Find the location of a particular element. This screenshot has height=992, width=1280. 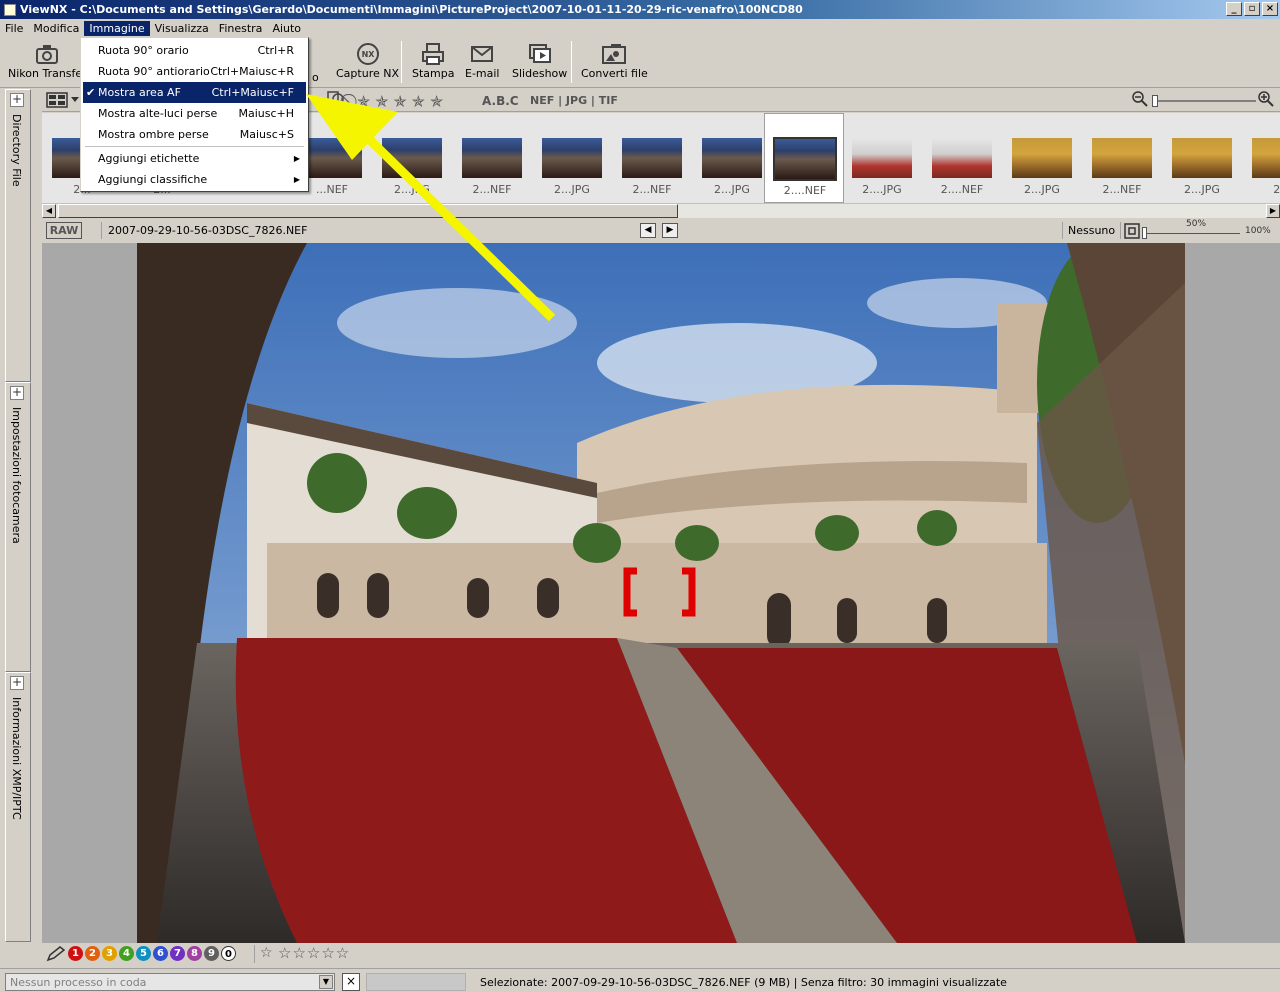

submenu-arrow-icon: ▶ is located at coordinates (296, 179).